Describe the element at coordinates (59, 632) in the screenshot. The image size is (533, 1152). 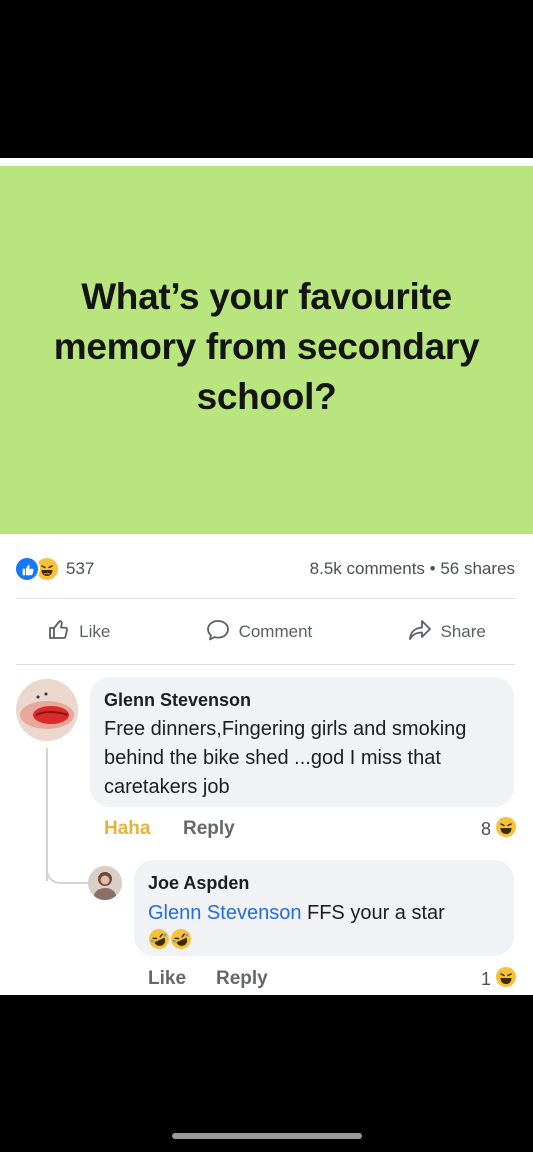
I see `thumbs-up-icon` at that location.